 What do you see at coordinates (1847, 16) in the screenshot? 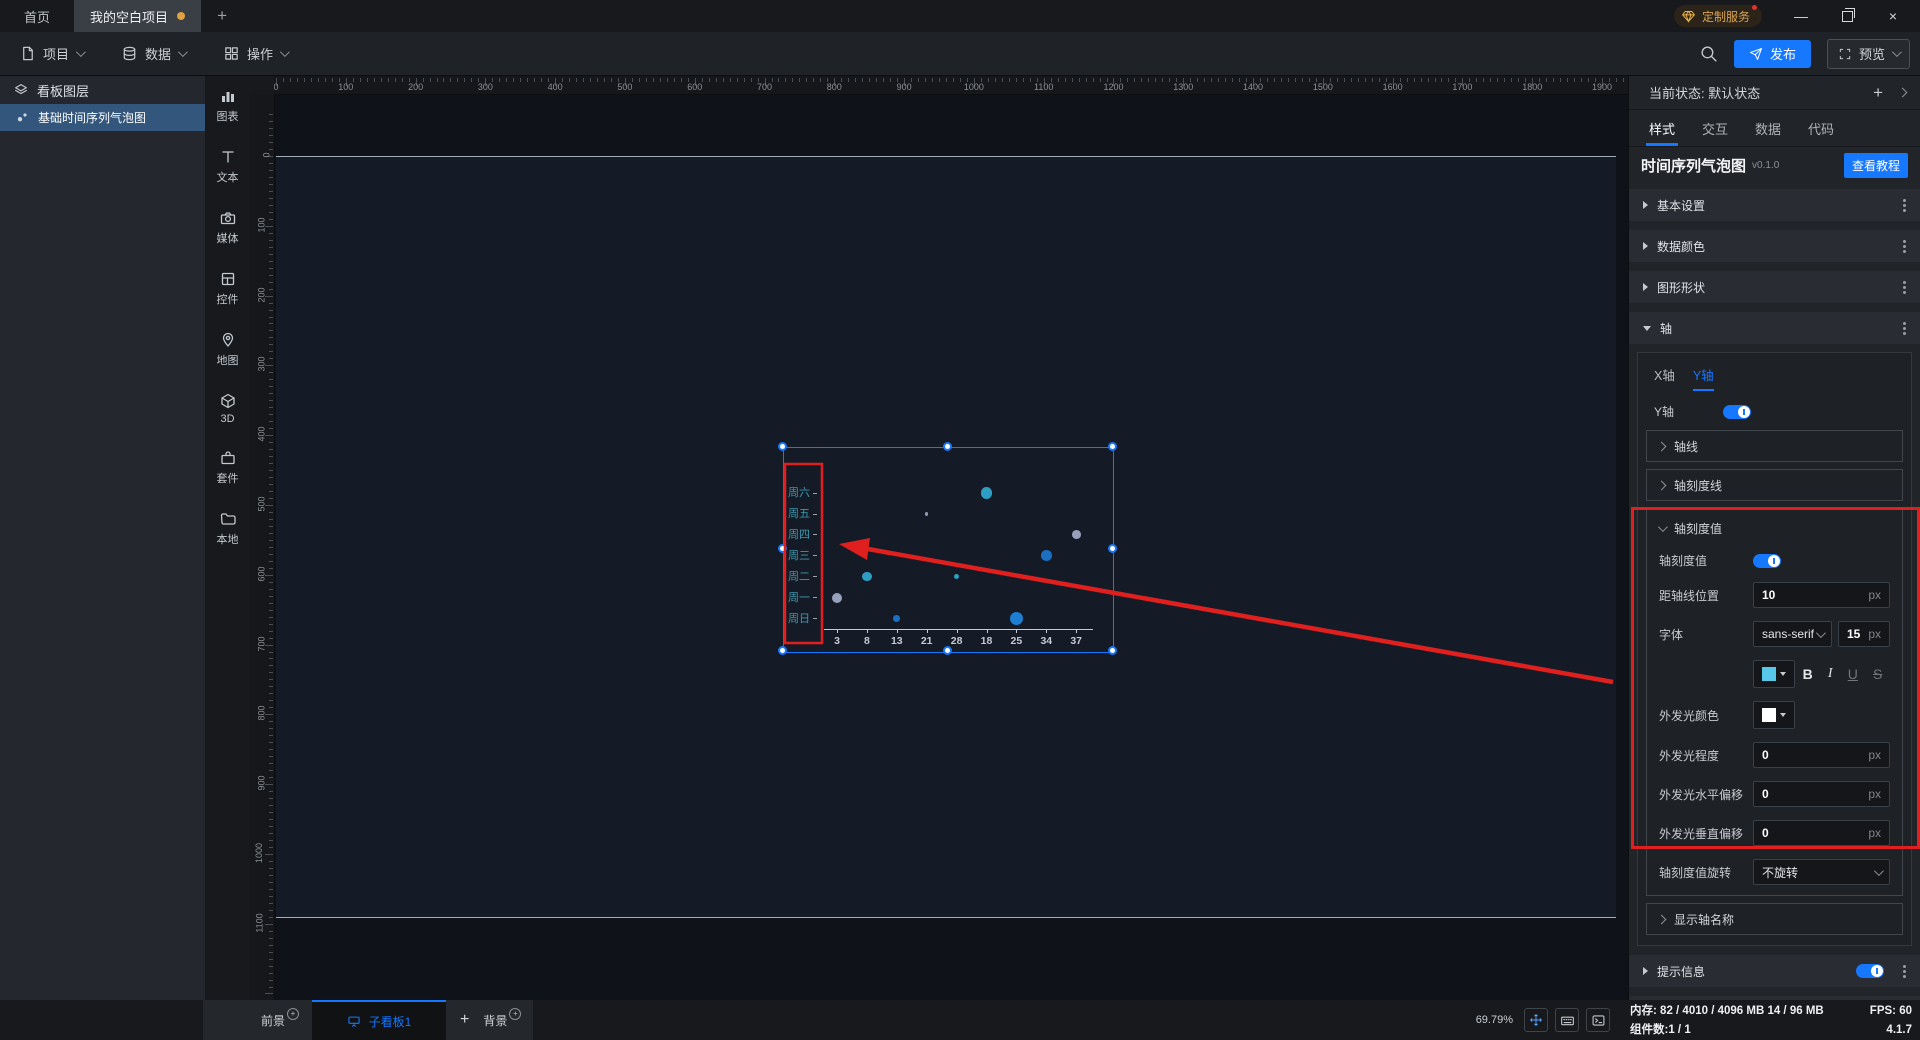
I see `restore-button` at bounding box center [1847, 16].